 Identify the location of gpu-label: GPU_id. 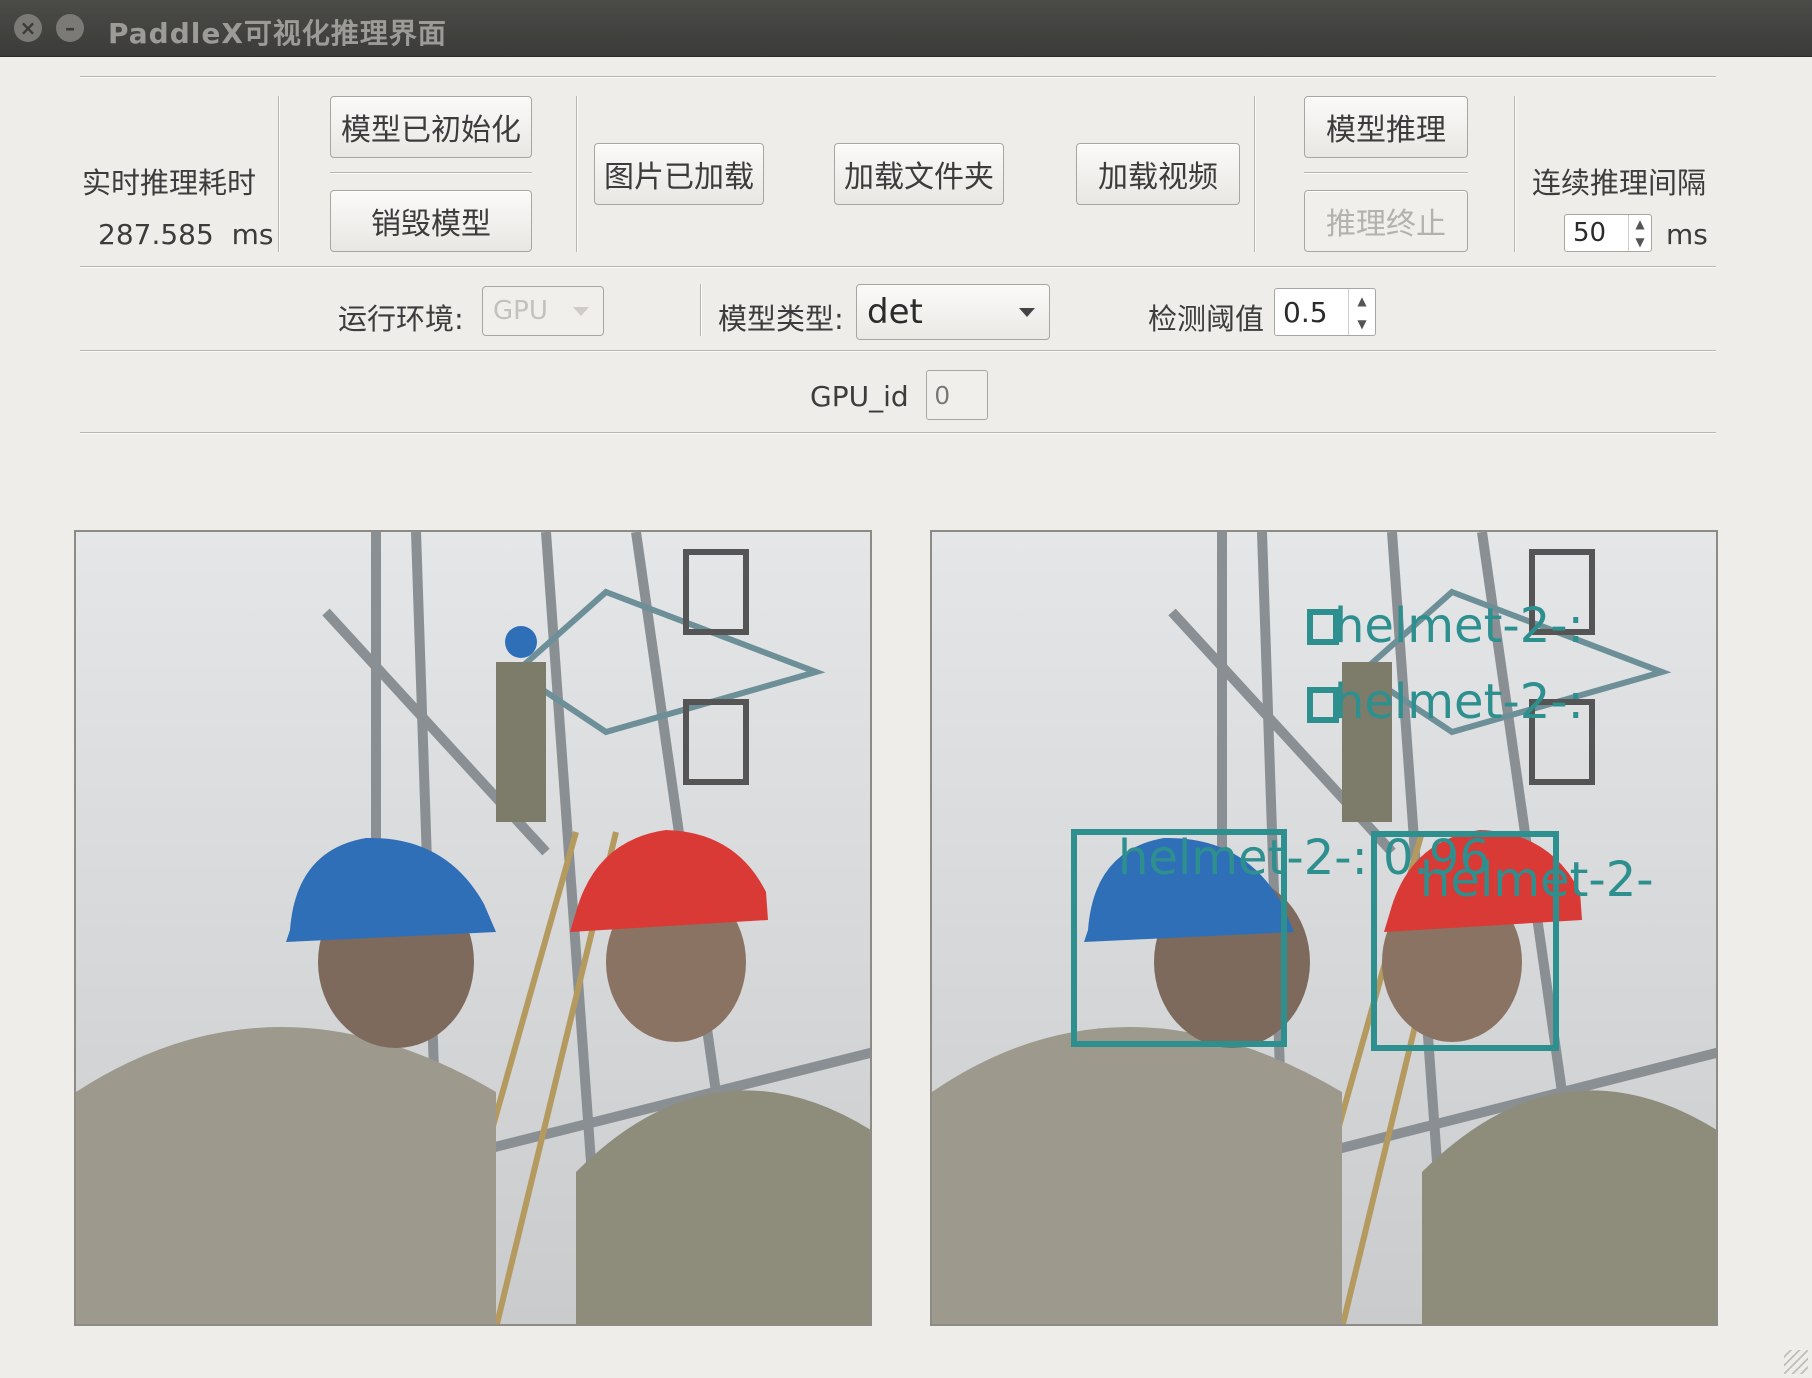
(859, 396).